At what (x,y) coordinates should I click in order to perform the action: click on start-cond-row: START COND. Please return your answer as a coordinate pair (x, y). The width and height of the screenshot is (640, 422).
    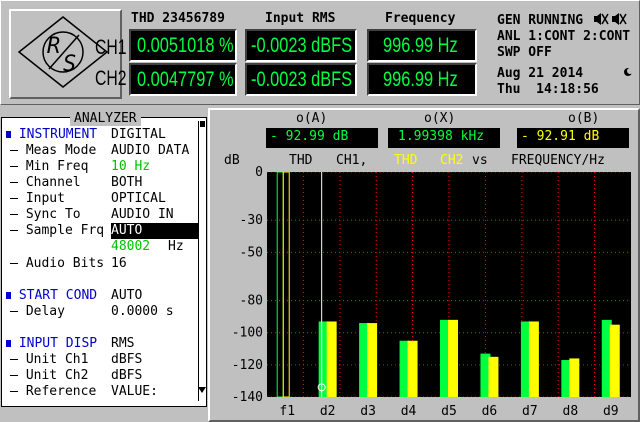
    Looking at the image, I should click on (51, 296).